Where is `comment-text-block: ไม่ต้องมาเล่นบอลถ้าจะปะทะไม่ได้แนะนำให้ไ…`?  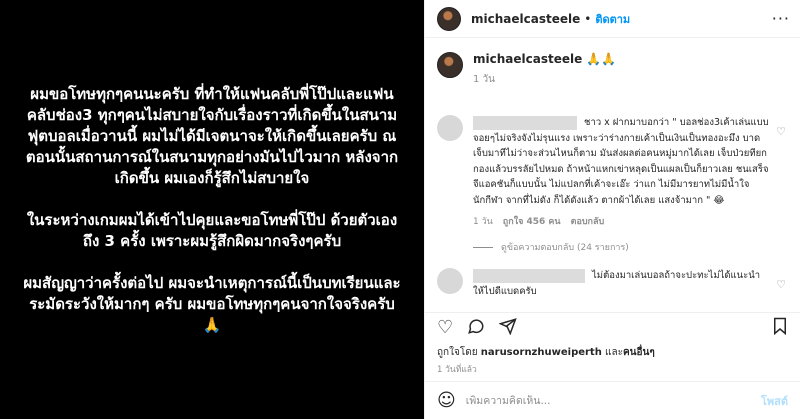
comment-text-block: ไม่ต้องมาเล่นบอลถ้าจะปะทะไม่ได้แนะนำให้ไ… is located at coordinates (621, 283).